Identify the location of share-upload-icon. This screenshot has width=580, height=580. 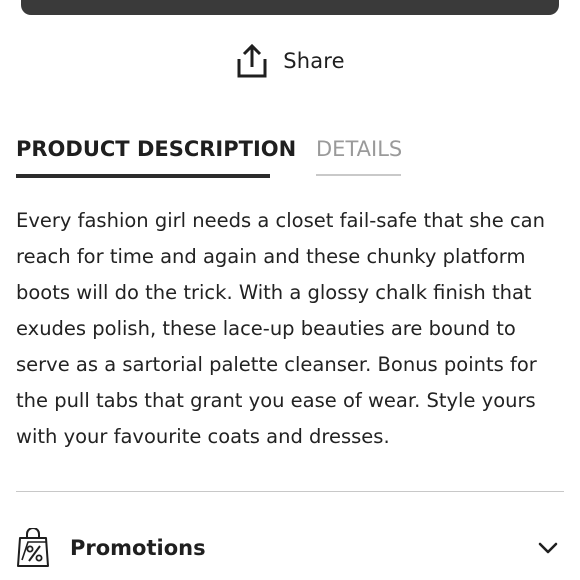
(252, 61).